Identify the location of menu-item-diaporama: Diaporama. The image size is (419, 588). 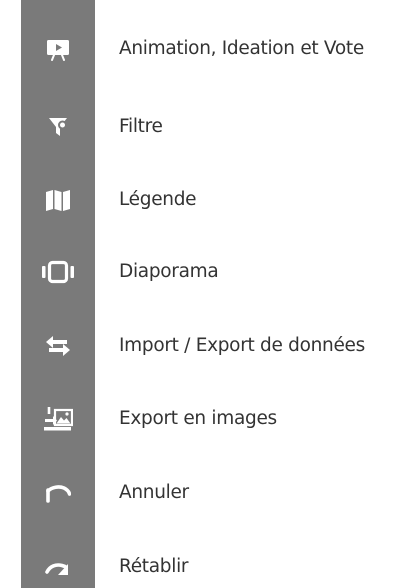
(209, 272).